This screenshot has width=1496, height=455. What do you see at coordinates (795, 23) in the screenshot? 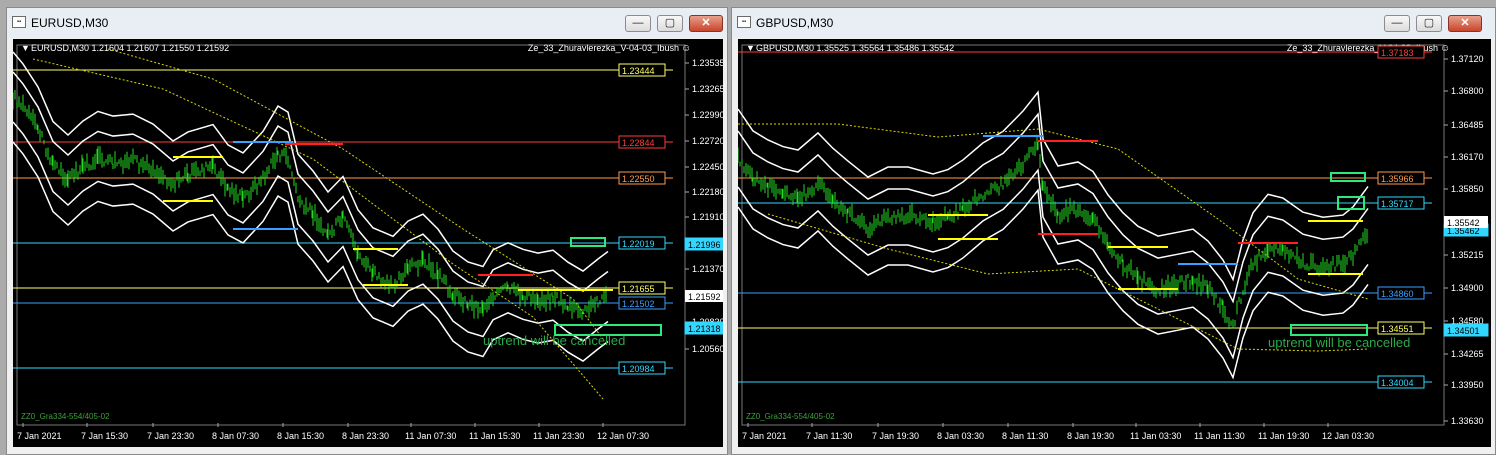
I see `window-title: GBPUSD,M30` at bounding box center [795, 23].